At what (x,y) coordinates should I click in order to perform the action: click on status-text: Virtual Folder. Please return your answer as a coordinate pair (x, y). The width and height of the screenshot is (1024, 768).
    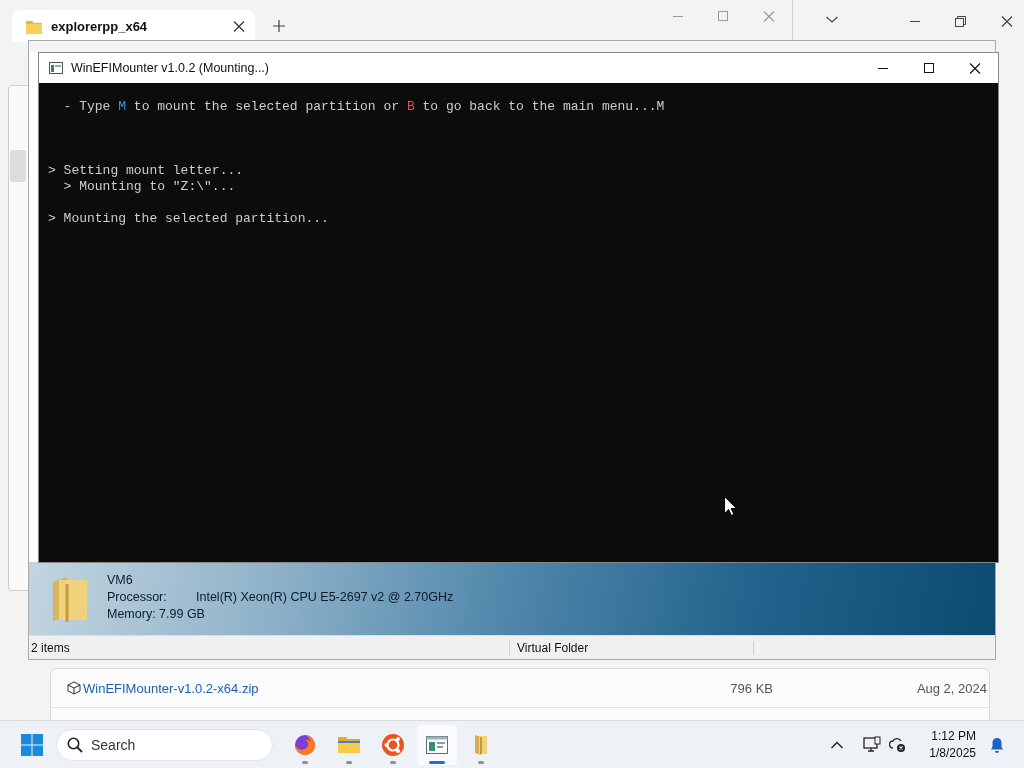
    Looking at the image, I should click on (553, 647).